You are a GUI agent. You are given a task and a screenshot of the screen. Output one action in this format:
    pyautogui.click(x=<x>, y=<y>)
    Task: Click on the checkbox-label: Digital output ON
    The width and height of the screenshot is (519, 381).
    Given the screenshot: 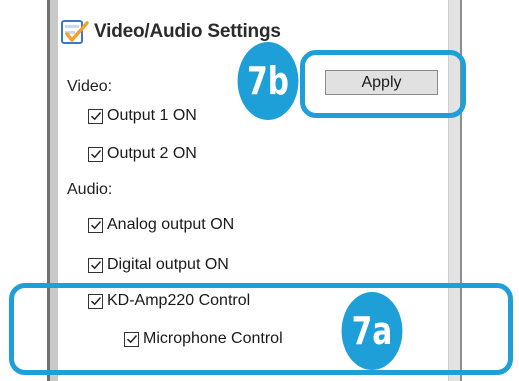 What is the action you would take?
    pyautogui.click(x=168, y=264)
    